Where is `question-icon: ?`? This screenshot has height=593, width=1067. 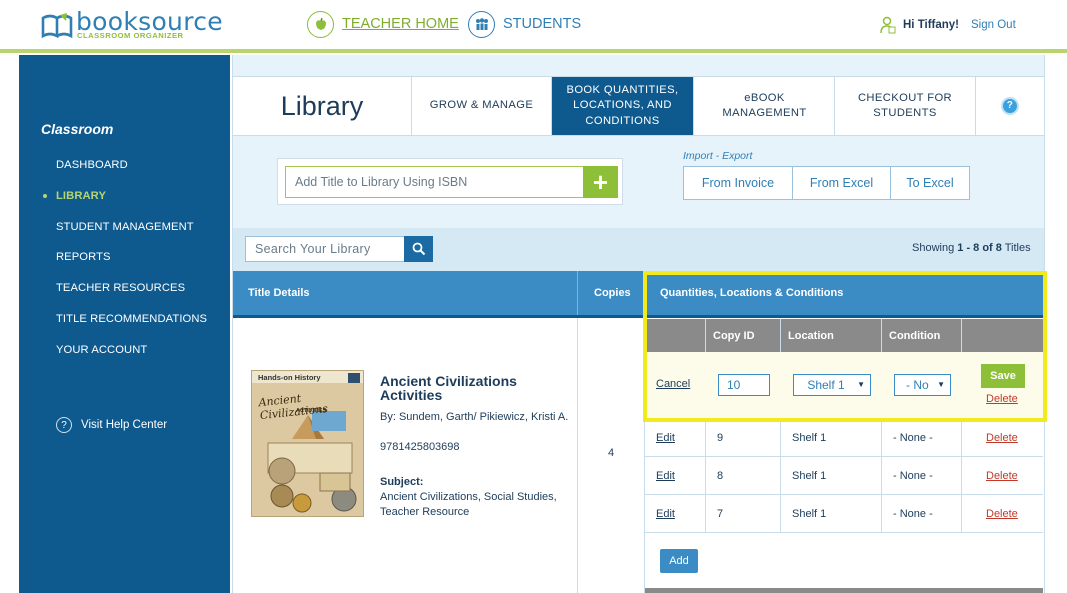 question-icon: ? is located at coordinates (1010, 106).